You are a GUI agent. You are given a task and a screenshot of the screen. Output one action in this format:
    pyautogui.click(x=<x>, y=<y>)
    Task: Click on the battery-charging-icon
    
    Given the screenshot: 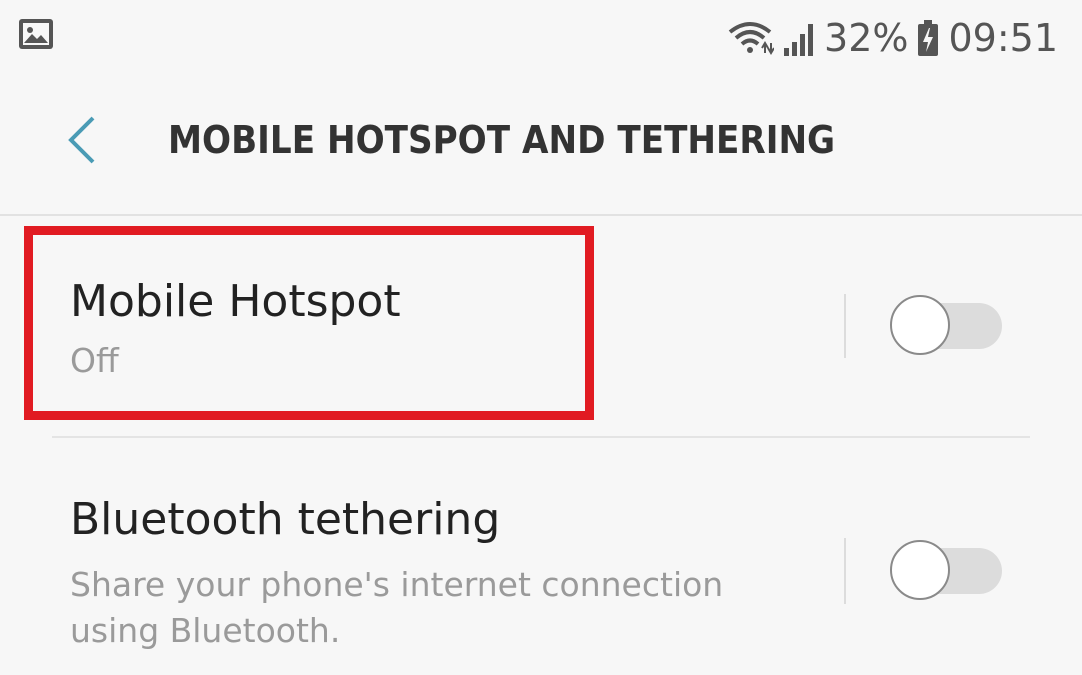 What is the action you would take?
    pyautogui.click(x=928, y=38)
    